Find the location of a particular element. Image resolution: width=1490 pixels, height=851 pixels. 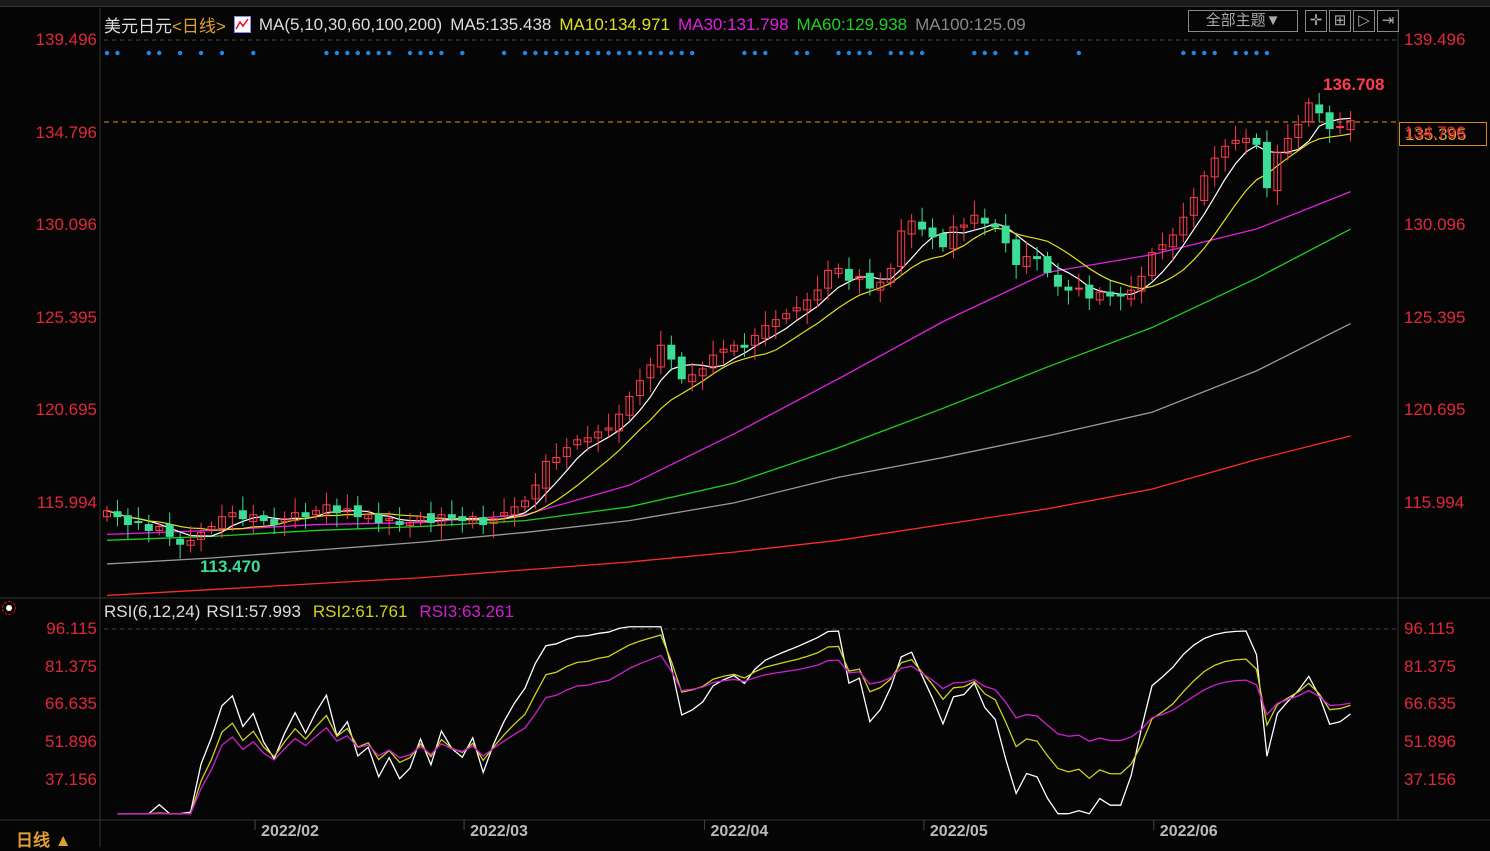

period-switch-button: 日线 ▲ is located at coordinates (44, 838).